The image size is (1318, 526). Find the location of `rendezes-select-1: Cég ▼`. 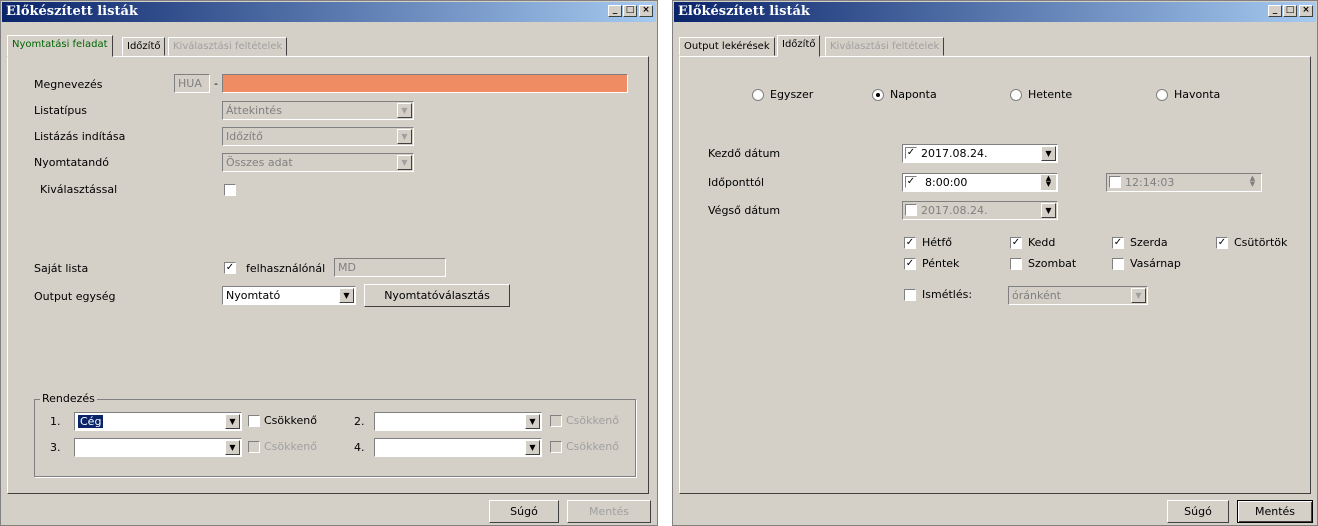

rendezes-select-1: Cég ▼ is located at coordinates (158, 421).